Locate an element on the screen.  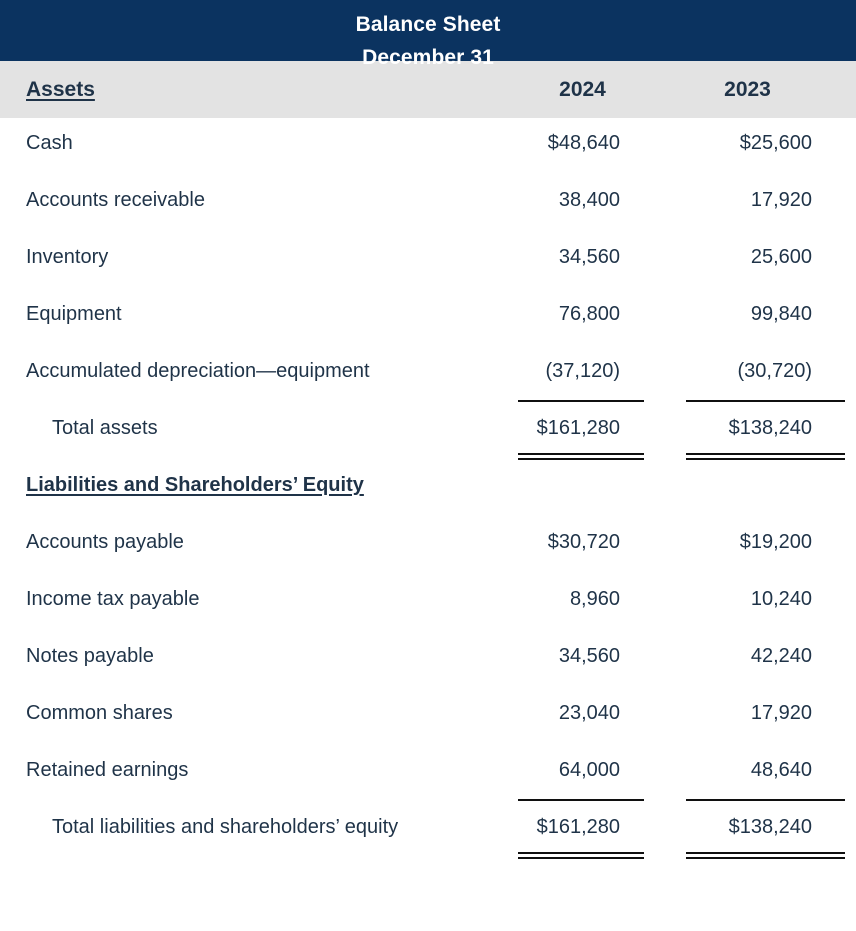
row-label: Common shares is located at coordinates (99, 713).